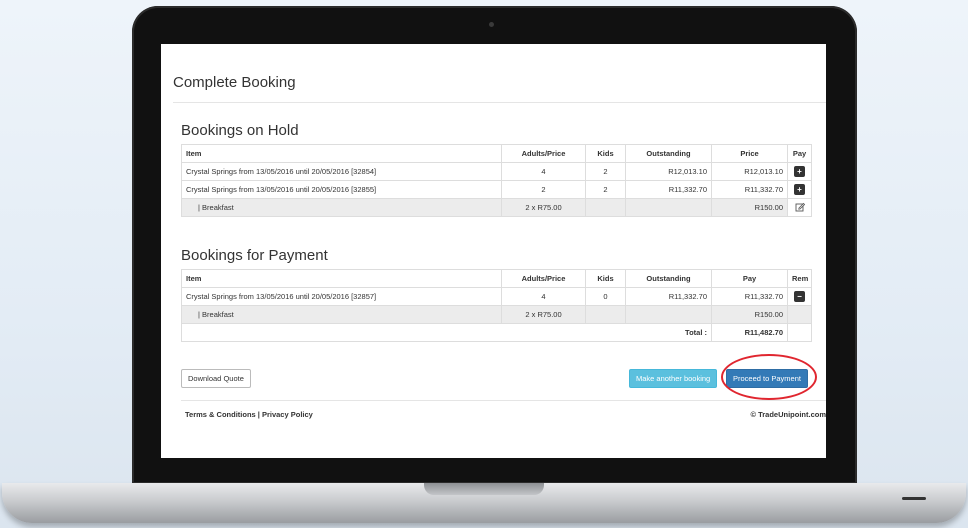 This screenshot has height=528, width=968. Describe the element at coordinates (446, 332) in the screenshot. I see `total-label: Total :` at that location.